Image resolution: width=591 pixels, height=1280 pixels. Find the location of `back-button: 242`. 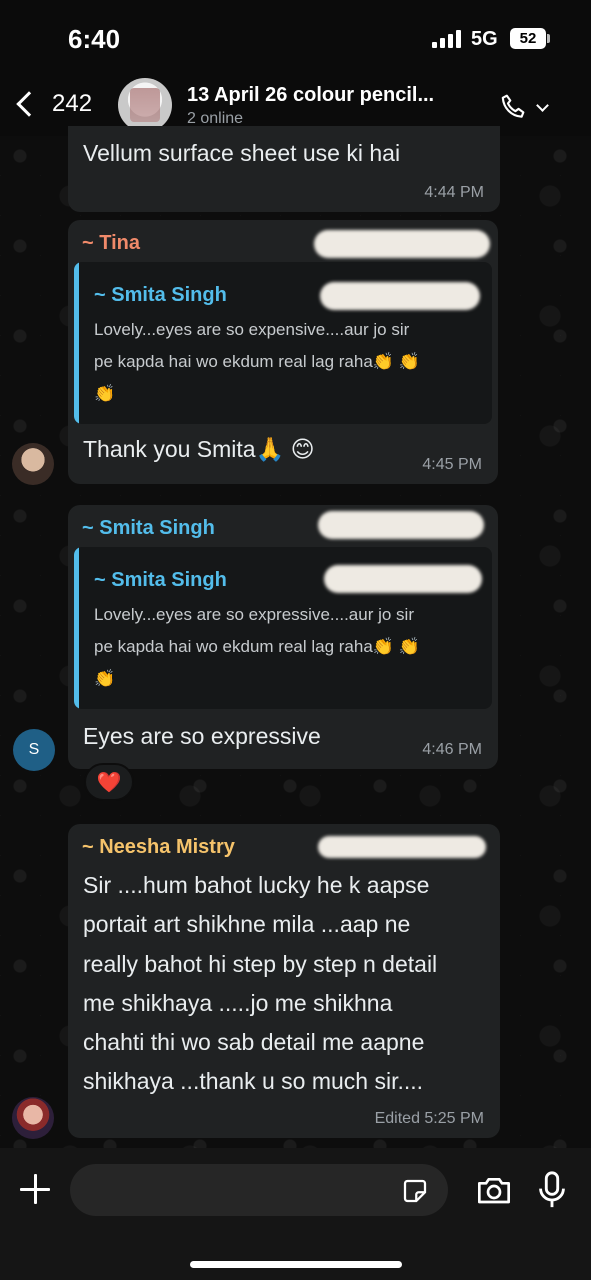

back-button: 242 is located at coordinates (52, 104).